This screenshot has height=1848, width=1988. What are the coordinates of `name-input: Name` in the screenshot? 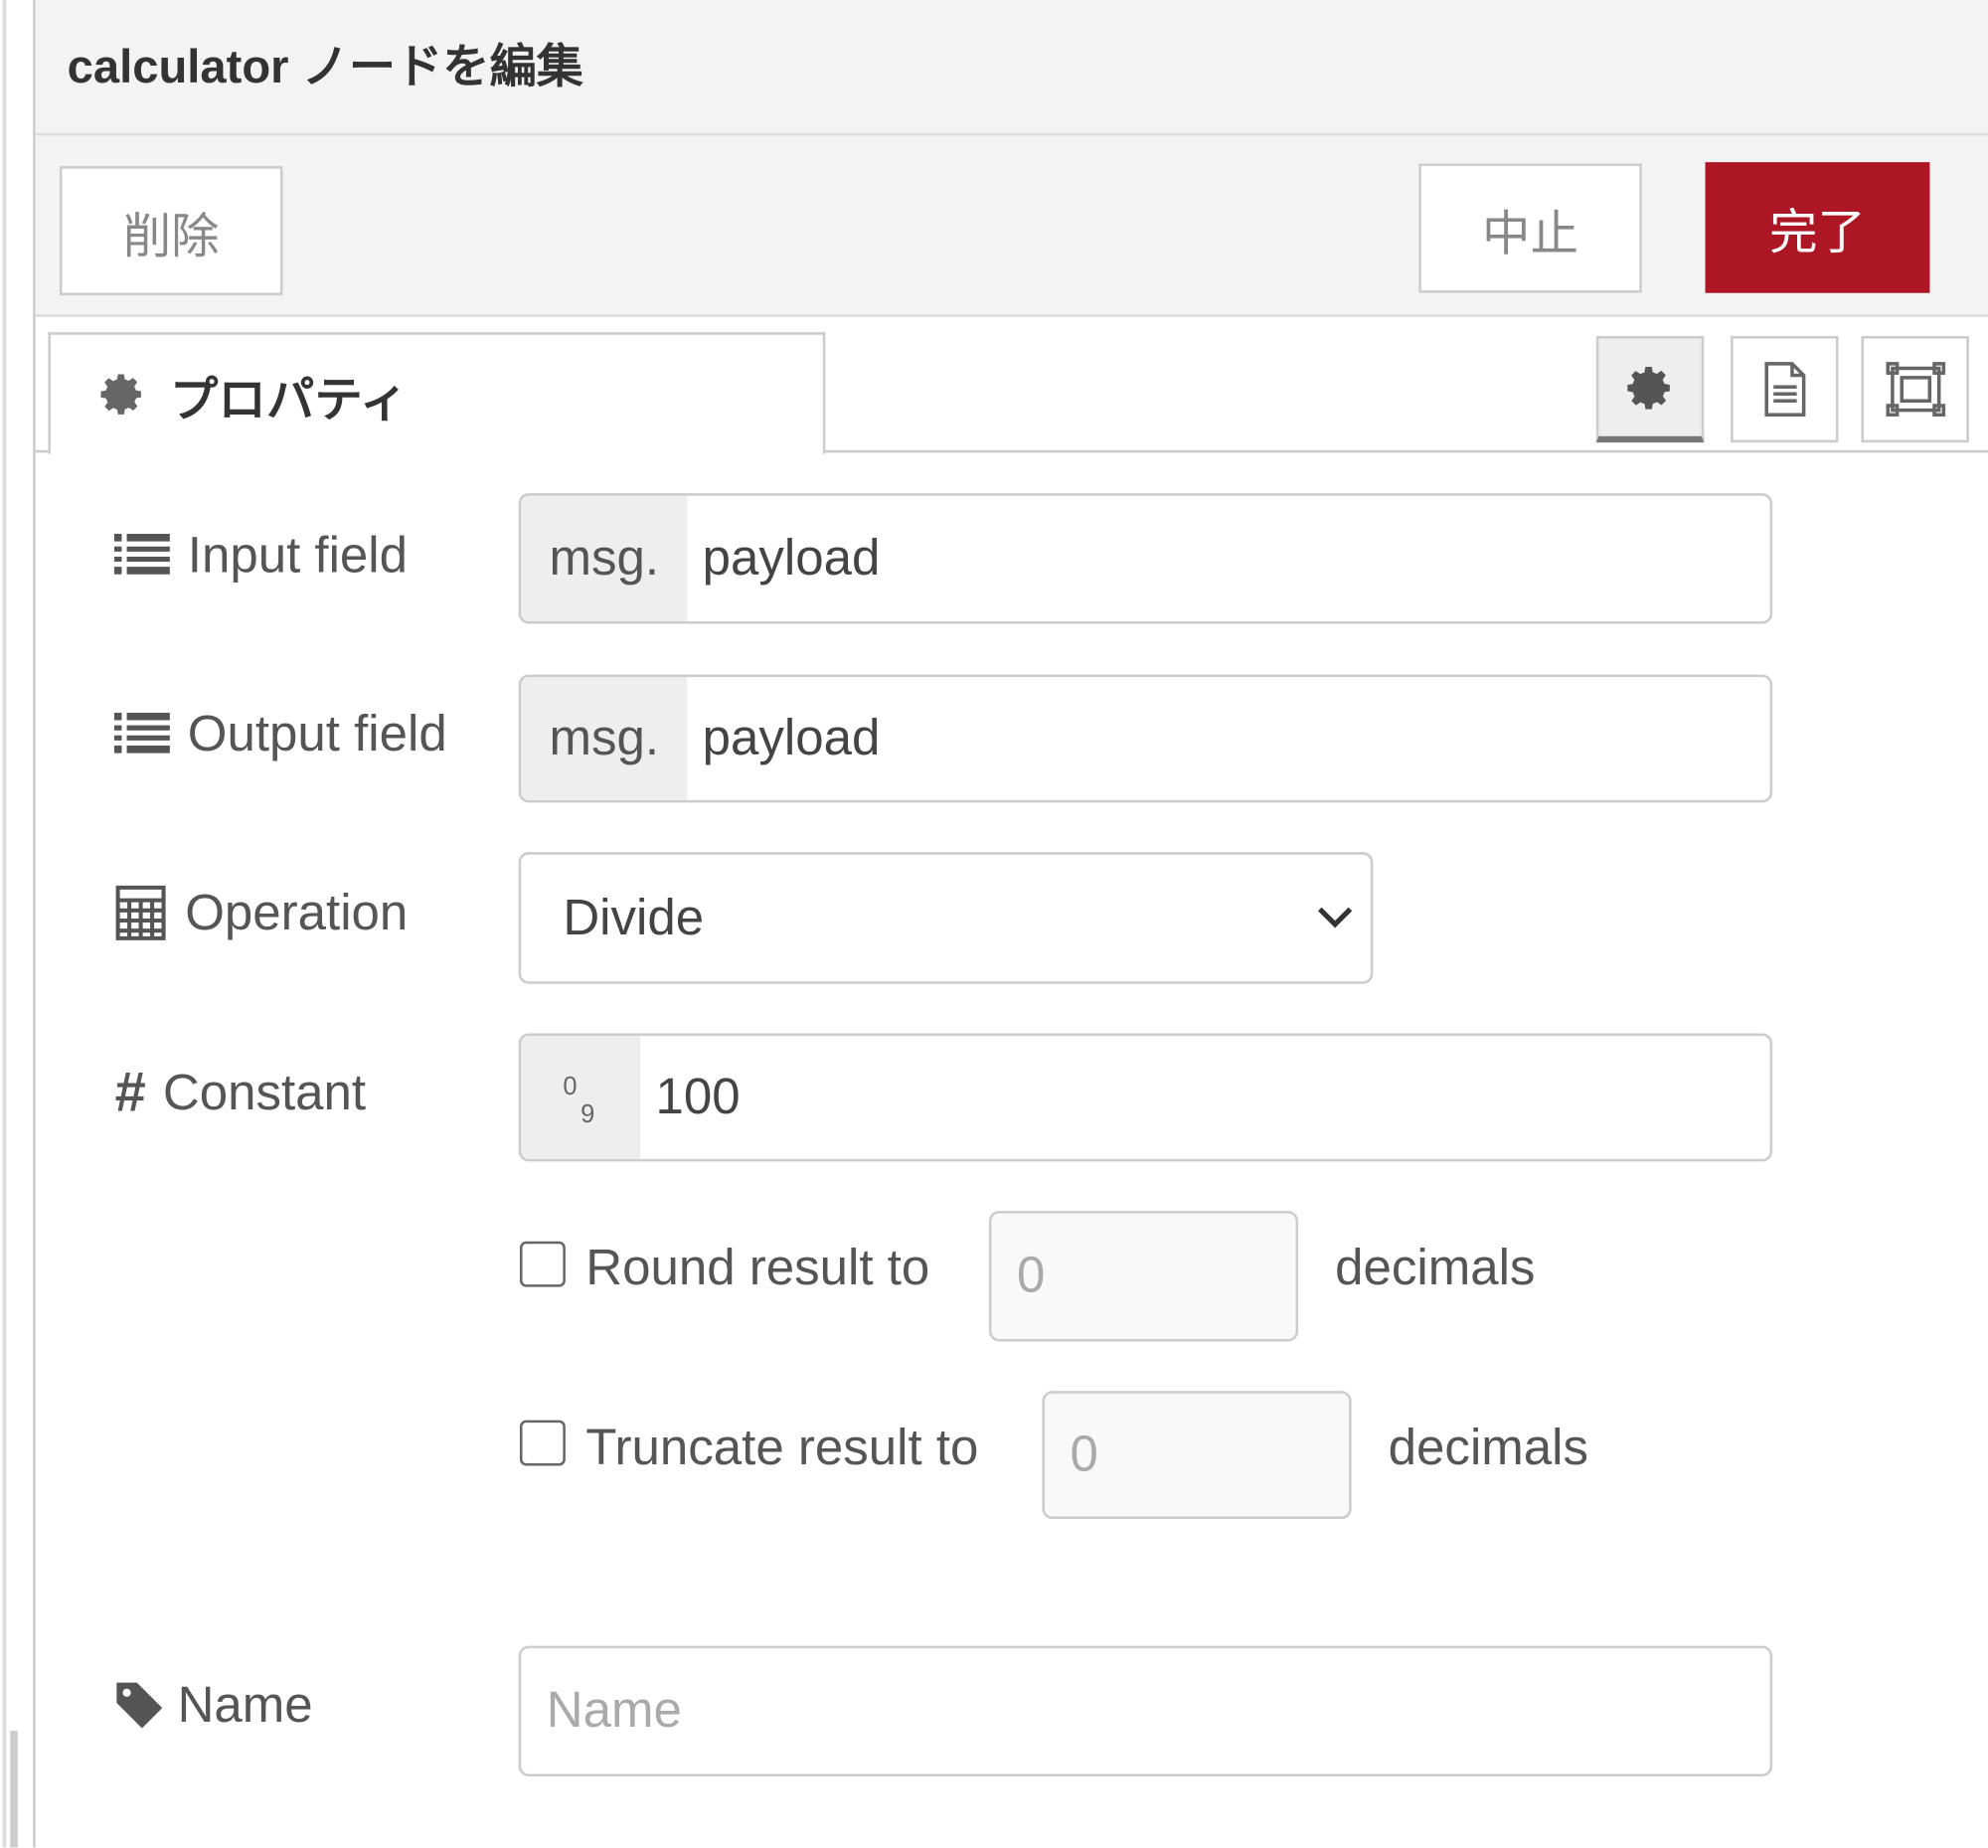 It's located at (1145, 1710).